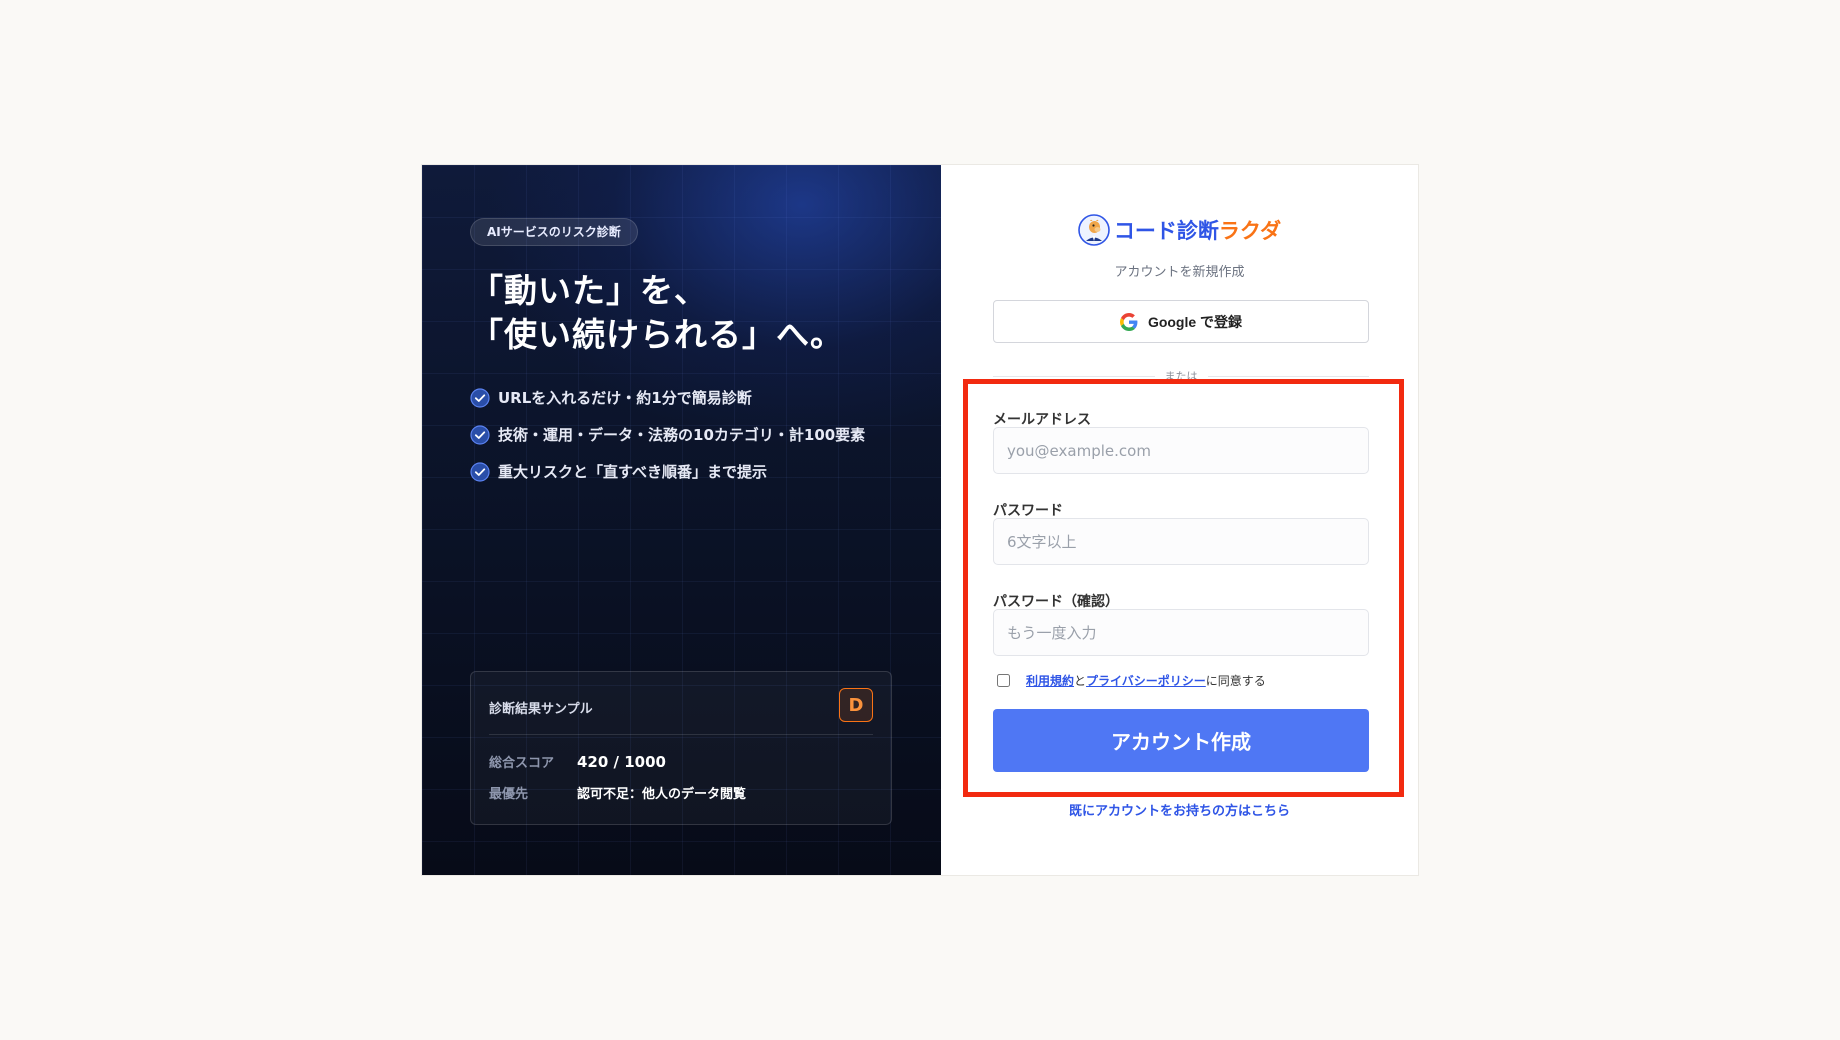 The width and height of the screenshot is (1840, 1040). What do you see at coordinates (554, 232) in the screenshot?
I see `hero-badge: AIサービスのリスク診断` at bounding box center [554, 232].